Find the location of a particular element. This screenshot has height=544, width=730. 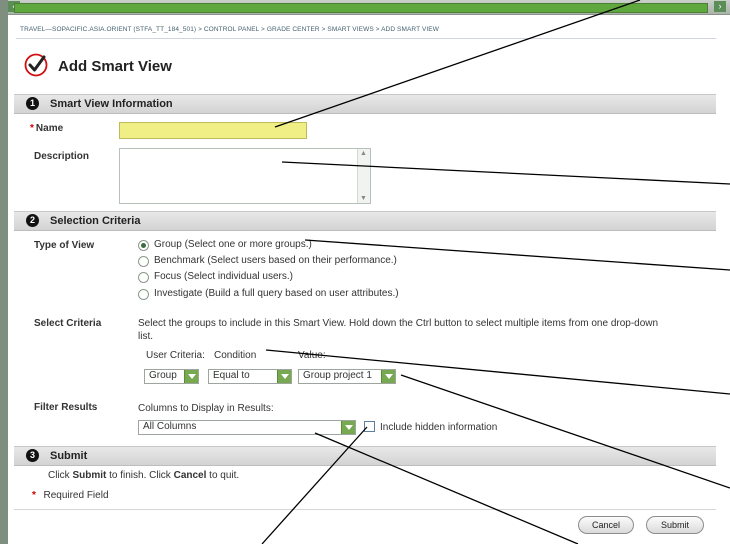

callout-line-name is located at coordinates (457, 64).